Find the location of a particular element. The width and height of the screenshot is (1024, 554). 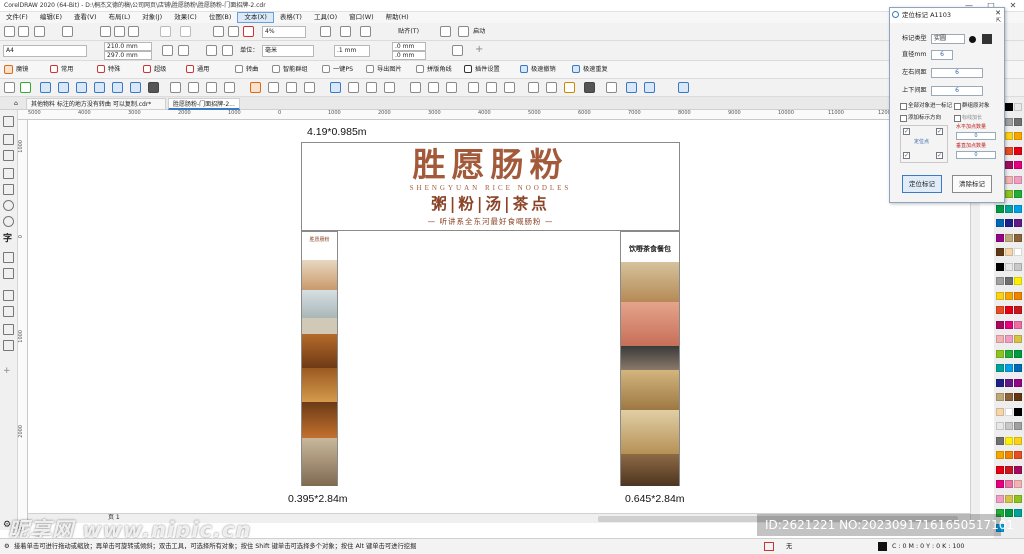

number-0-icon is located at coordinates (45, 87).